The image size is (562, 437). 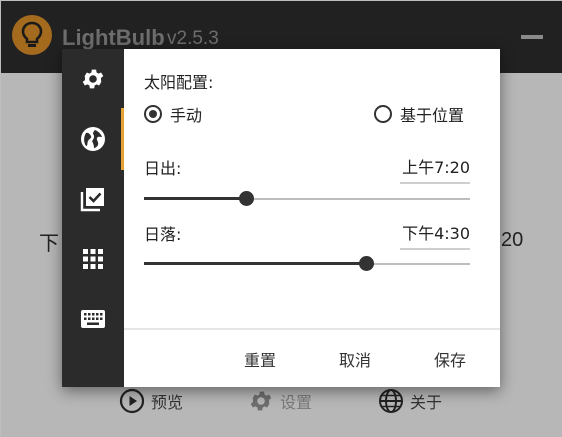 I want to click on mode-manual-radio: 手动, so click(x=173, y=114).